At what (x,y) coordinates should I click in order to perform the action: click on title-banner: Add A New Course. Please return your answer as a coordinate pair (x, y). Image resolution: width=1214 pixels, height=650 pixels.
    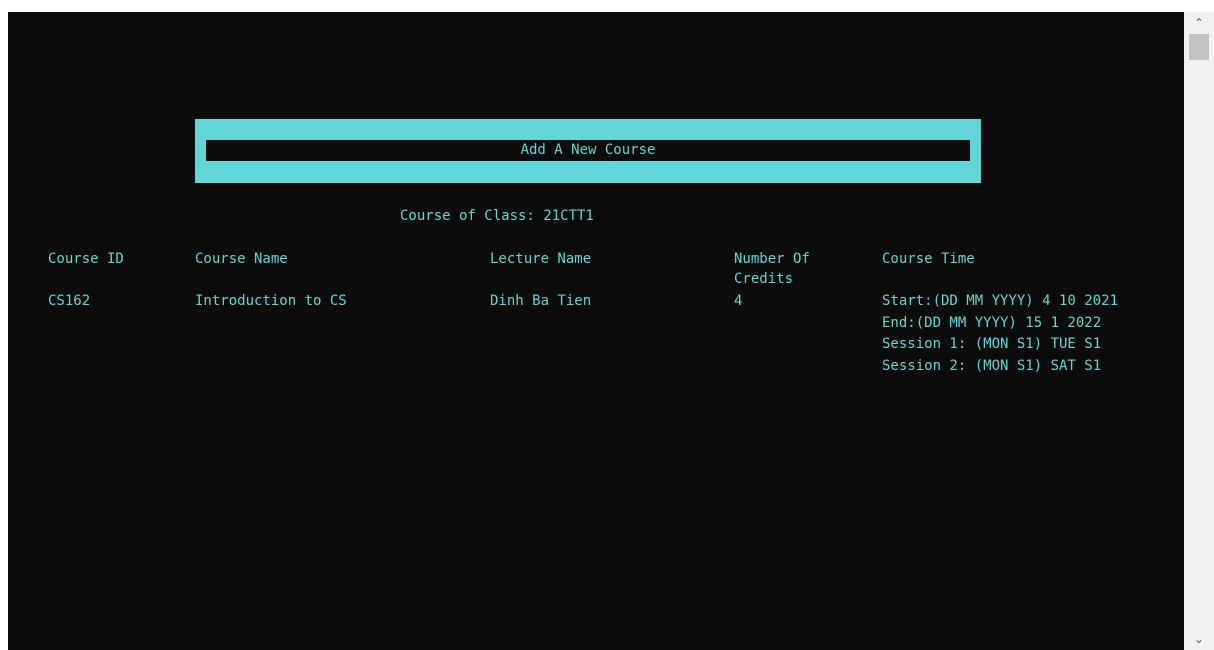
    Looking at the image, I should click on (588, 151).